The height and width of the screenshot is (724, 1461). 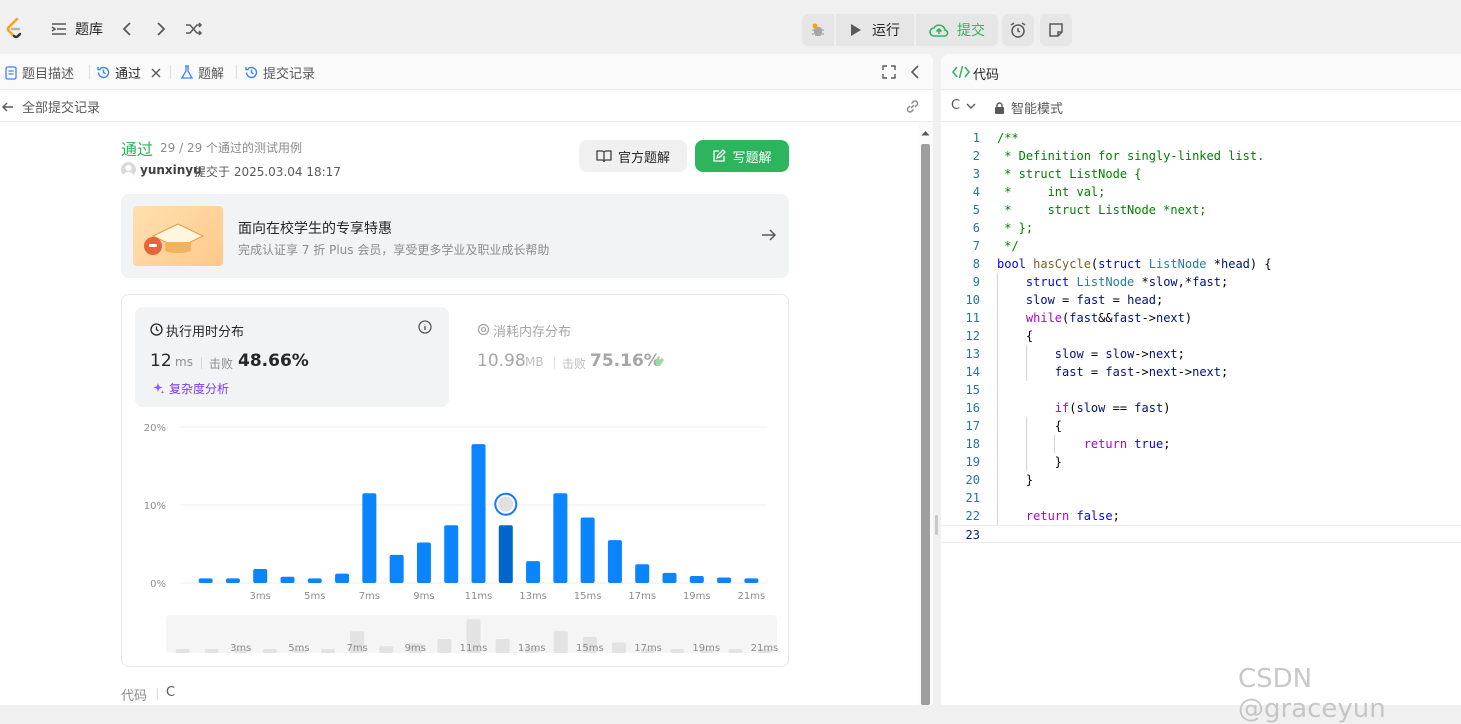 What do you see at coordinates (972, 300) in the screenshot?
I see `line-number: 10` at bounding box center [972, 300].